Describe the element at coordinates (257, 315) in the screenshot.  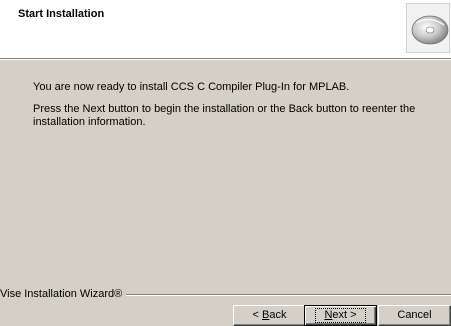
I see `back-prefix: <` at that location.